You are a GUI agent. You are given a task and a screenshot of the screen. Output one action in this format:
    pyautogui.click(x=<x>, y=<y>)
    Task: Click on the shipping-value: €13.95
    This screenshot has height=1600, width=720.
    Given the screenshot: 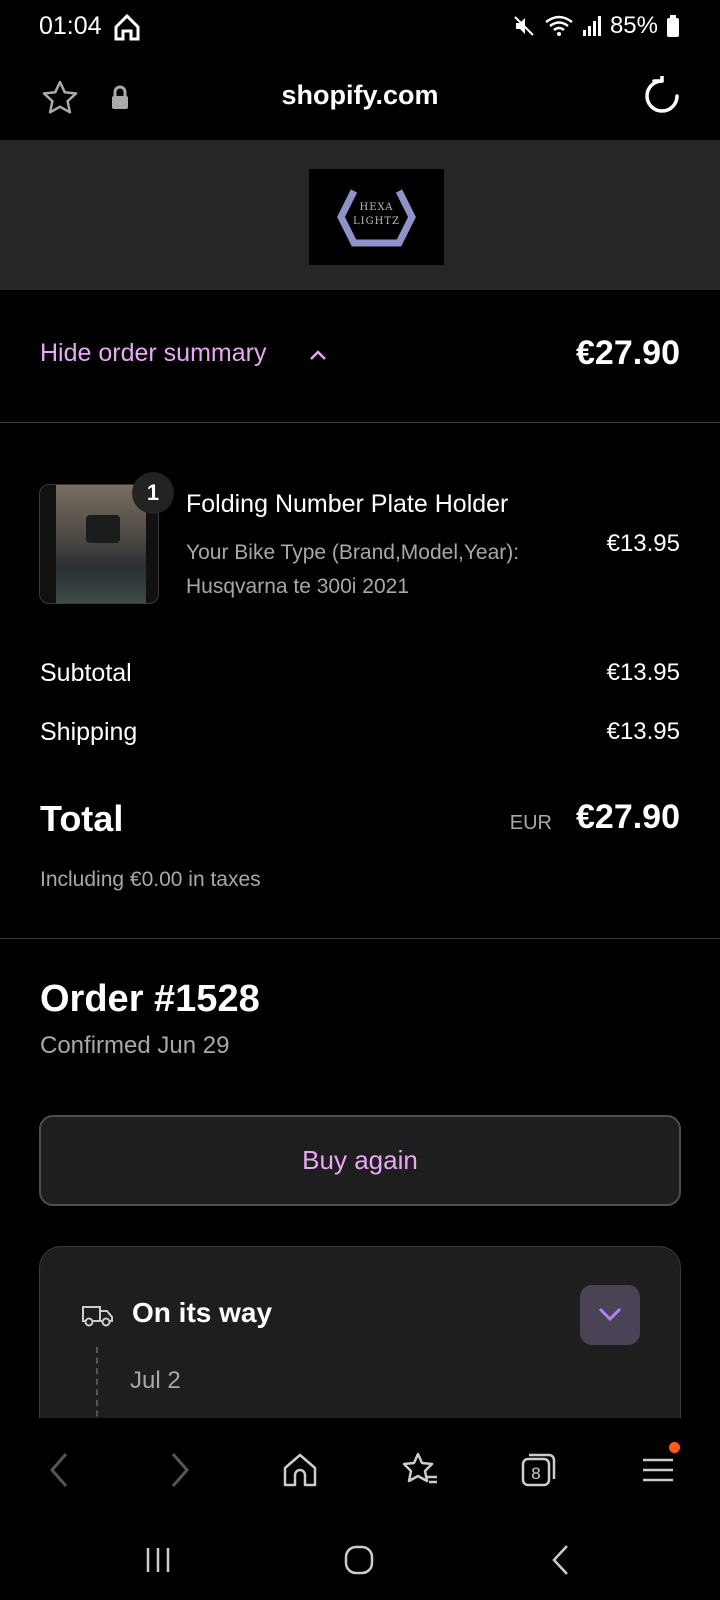 What is the action you would take?
    pyautogui.click(x=643, y=731)
    